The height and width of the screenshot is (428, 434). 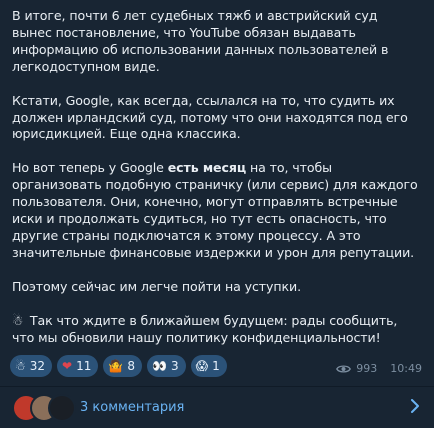 What do you see at coordinates (174, 366) in the screenshot?
I see `reaction-count: 3` at bounding box center [174, 366].